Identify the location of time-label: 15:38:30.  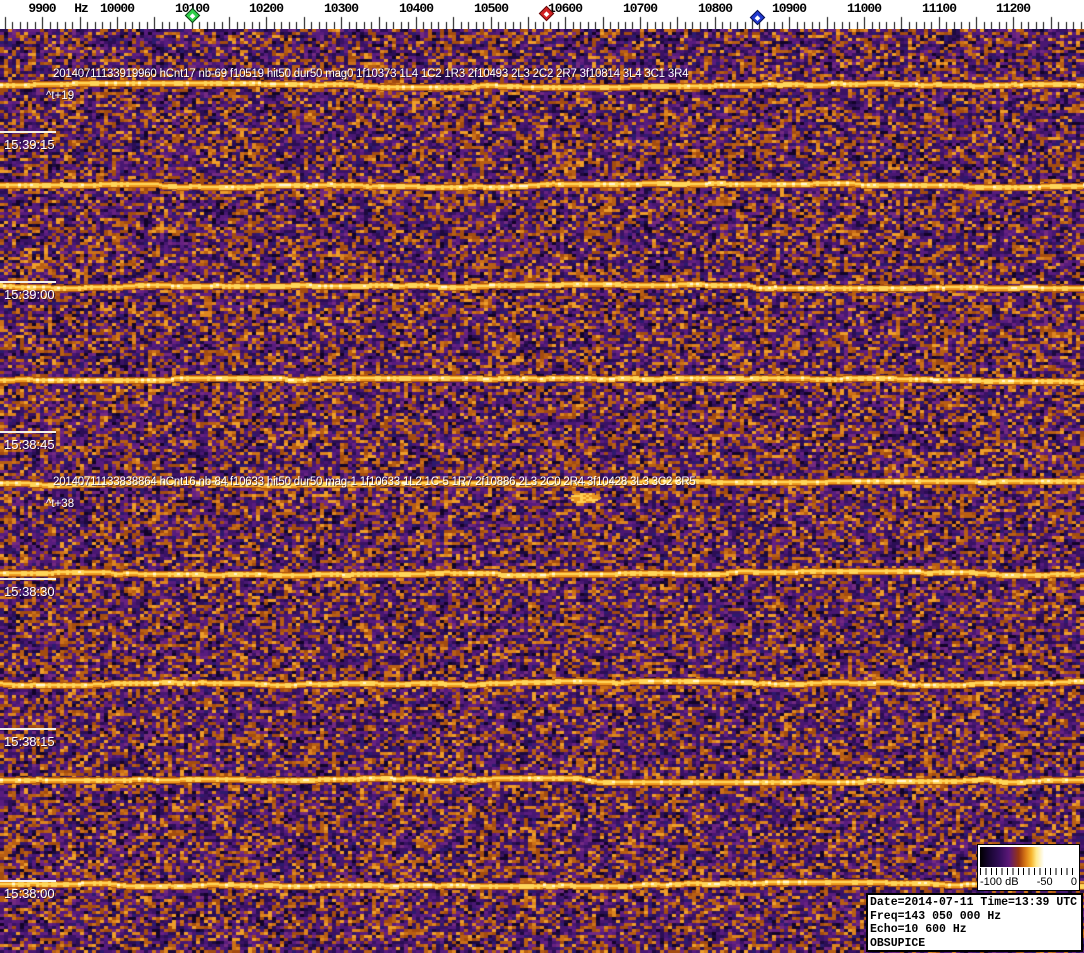
(29, 591).